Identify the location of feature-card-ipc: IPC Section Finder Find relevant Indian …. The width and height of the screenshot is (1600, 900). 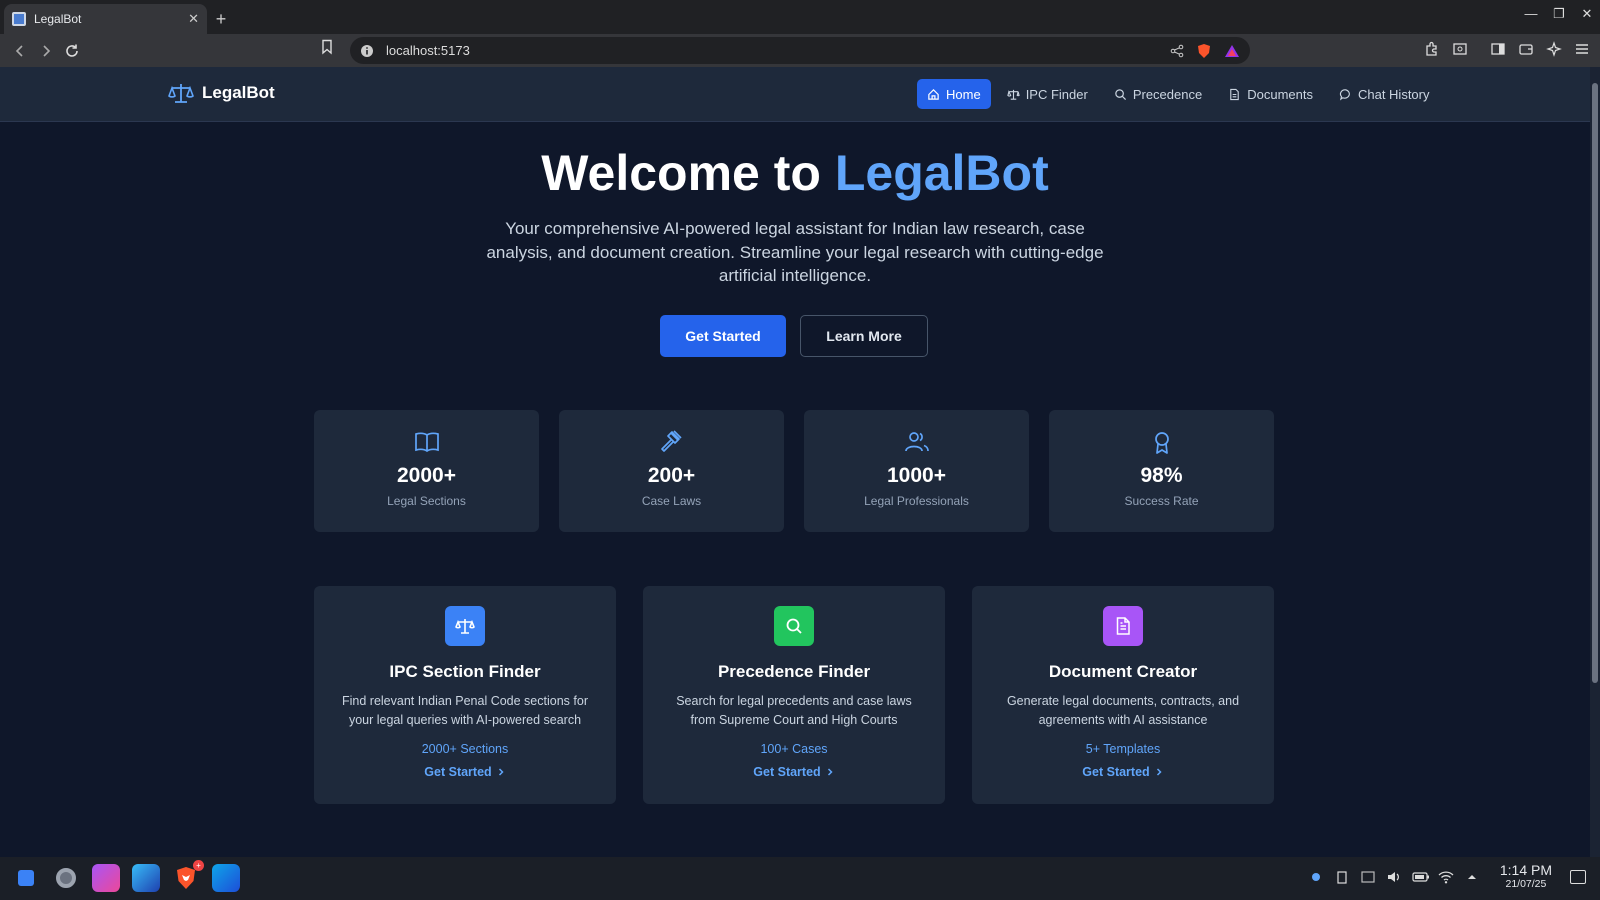
(465, 695).